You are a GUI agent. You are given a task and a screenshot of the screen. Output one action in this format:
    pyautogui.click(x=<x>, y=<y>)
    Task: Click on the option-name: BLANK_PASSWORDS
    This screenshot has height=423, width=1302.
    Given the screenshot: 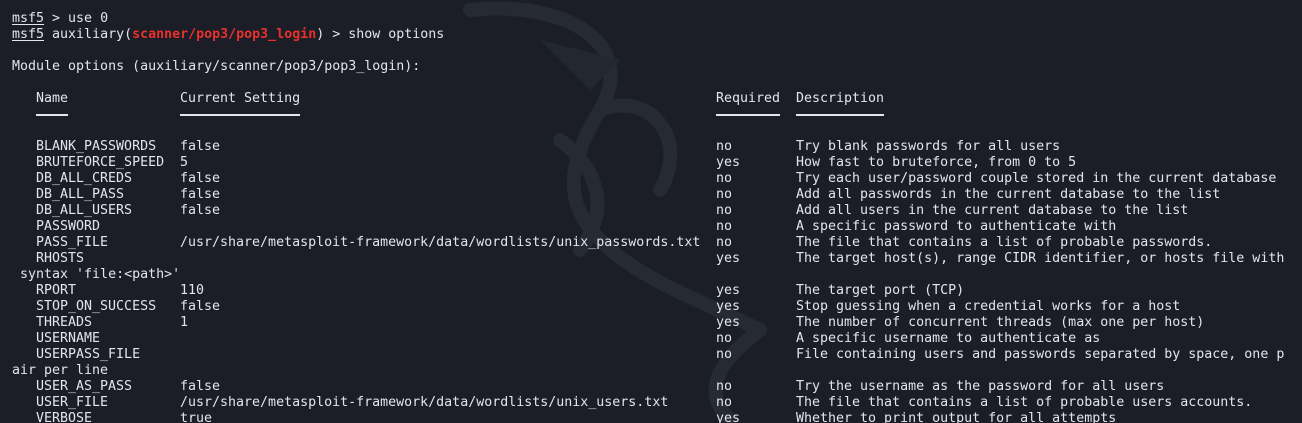 What is the action you would take?
    pyautogui.click(x=96, y=146)
    